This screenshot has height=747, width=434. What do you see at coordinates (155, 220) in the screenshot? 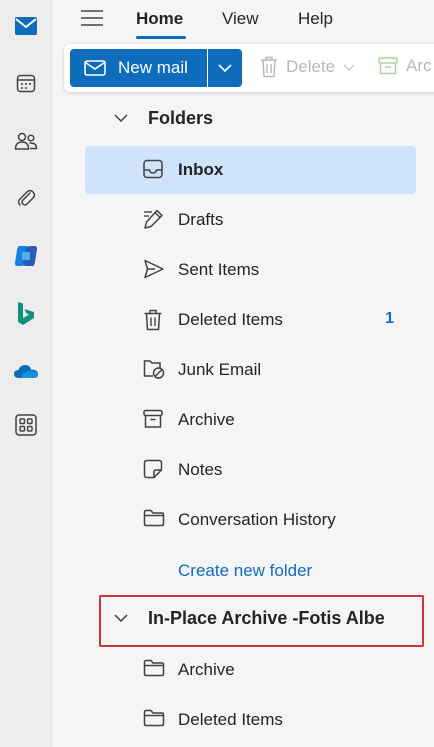
I see `drafts-icon` at bounding box center [155, 220].